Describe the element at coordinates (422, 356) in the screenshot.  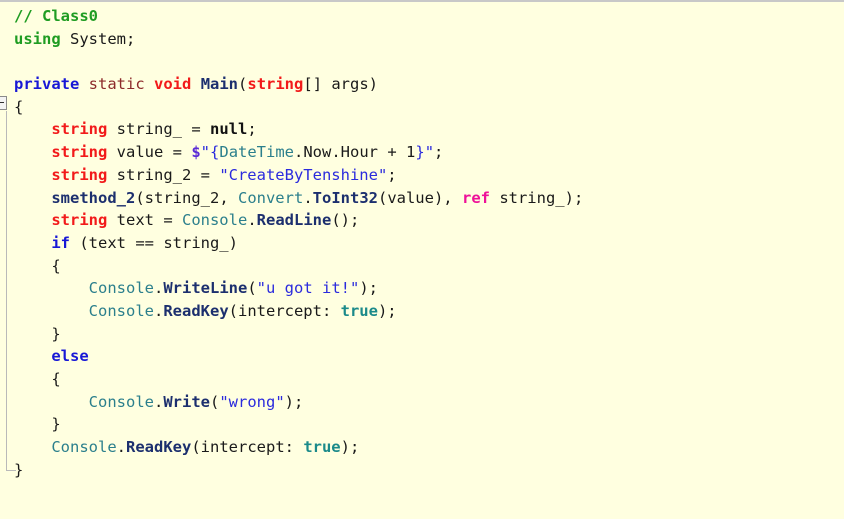
I see `code-line: else` at that location.